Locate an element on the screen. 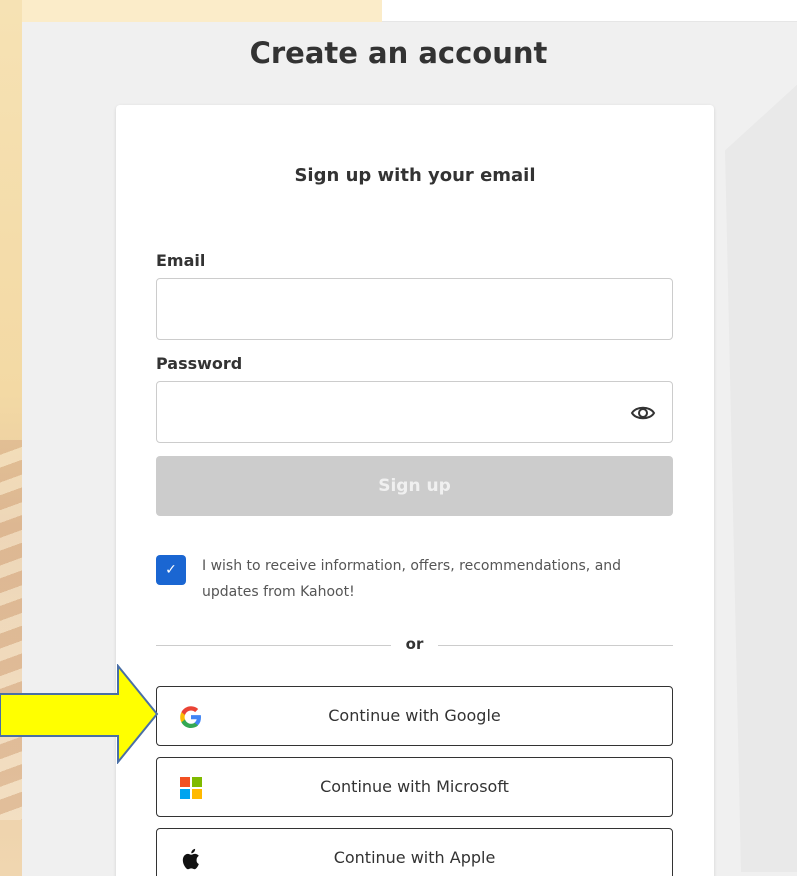  divider-line-right is located at coordinates (555, 645).